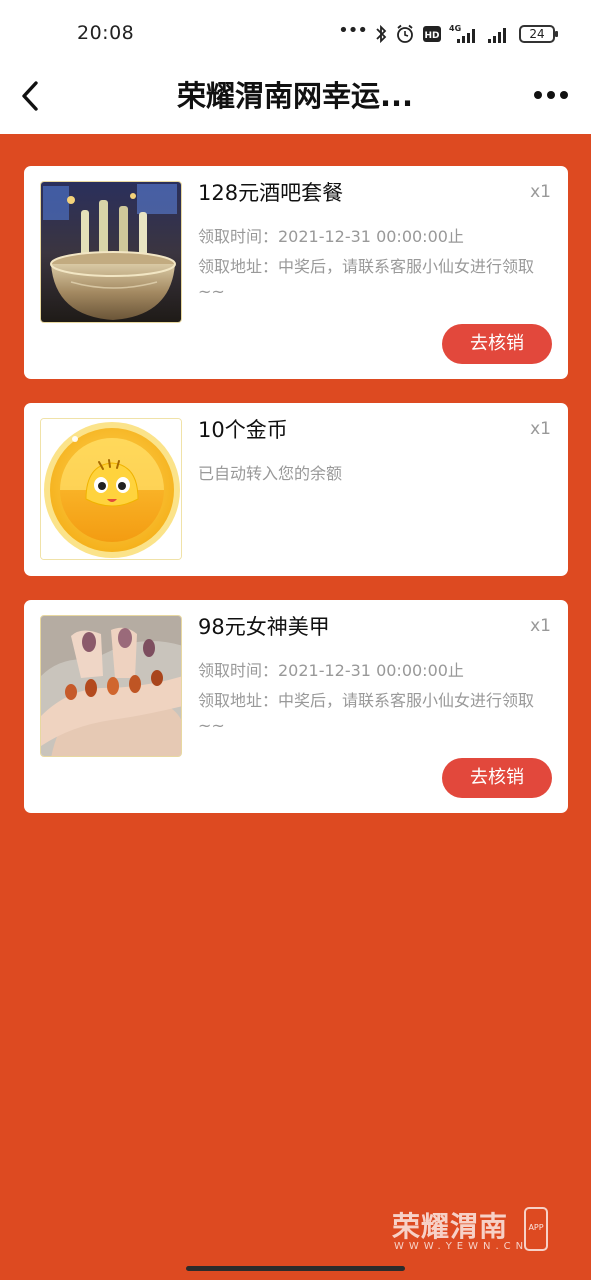  What do you see at coordinates (296, 489) in the screenshot?
I see `prize-card: 10个金币 x1 已自动转入您的余额` at bounding box center [296, 489].